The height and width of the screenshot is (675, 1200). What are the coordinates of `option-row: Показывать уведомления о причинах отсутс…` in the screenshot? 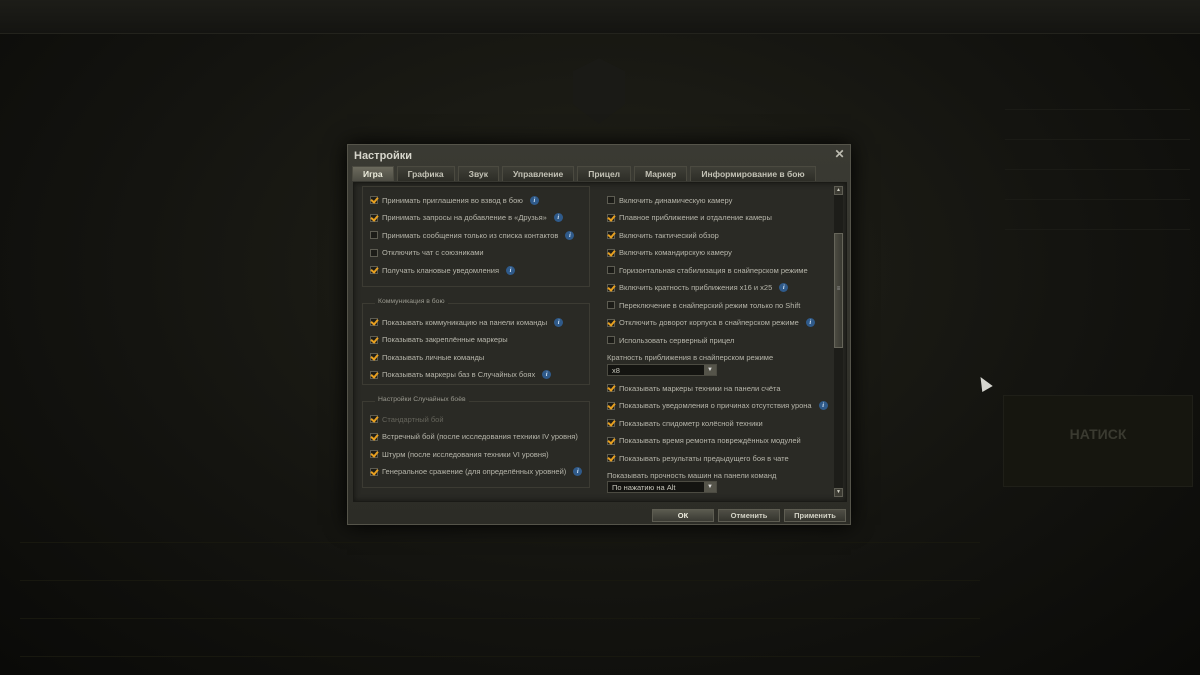 It's located at (717, 406).